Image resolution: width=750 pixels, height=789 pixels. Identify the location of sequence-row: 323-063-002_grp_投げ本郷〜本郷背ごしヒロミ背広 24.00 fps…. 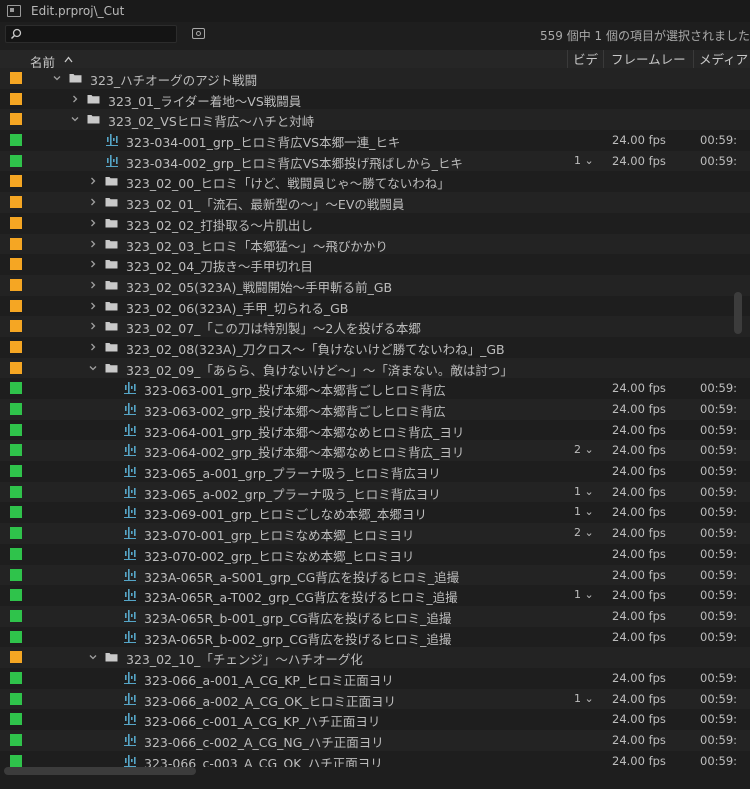
(375, 409).